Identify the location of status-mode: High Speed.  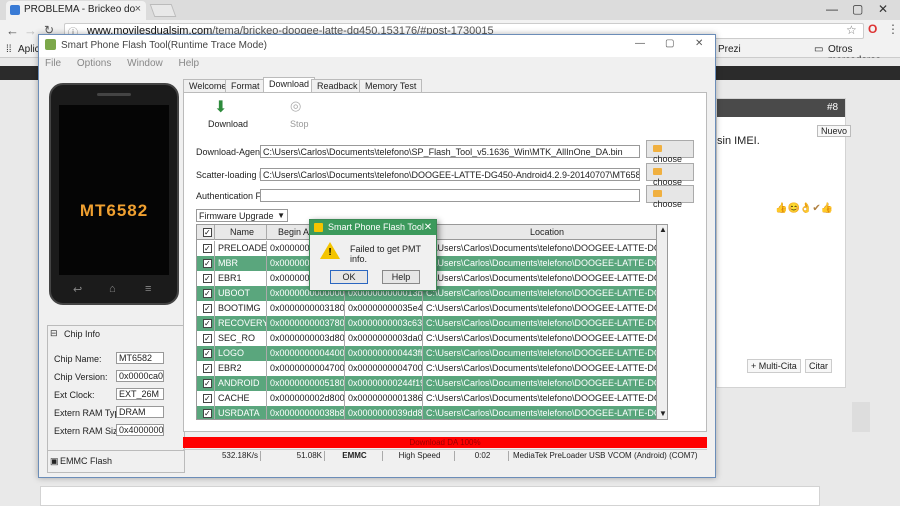
(420, 456).